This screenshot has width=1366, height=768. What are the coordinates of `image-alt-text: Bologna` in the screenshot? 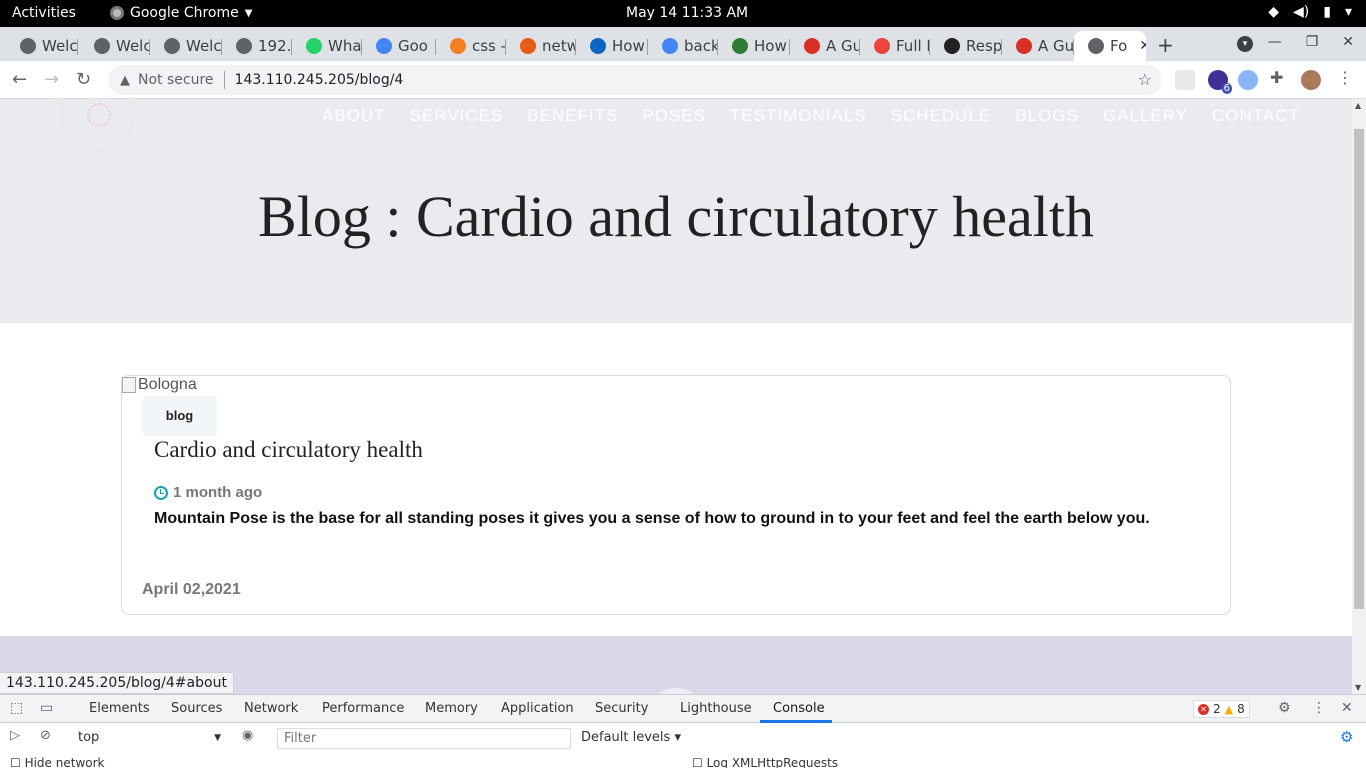 It's located at (167, 384).